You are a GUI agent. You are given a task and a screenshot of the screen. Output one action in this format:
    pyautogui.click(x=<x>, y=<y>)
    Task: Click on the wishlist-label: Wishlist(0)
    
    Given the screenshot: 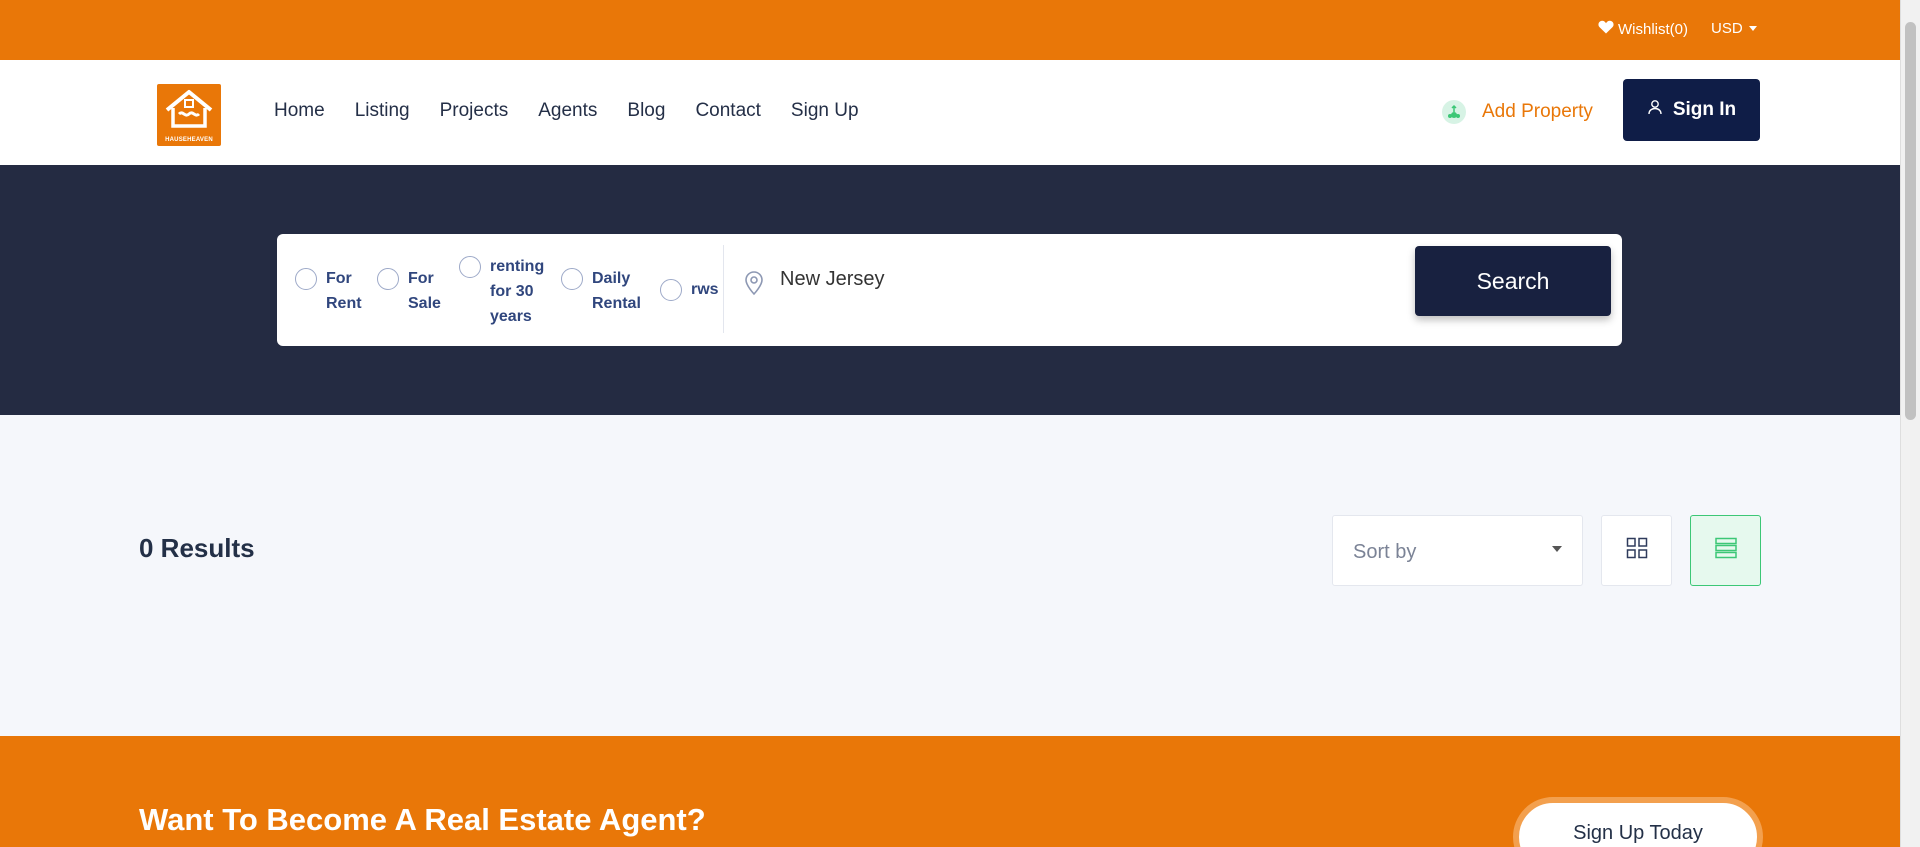 What is the action you would take?
    pyautogui.click(x=1653, y=29)
    